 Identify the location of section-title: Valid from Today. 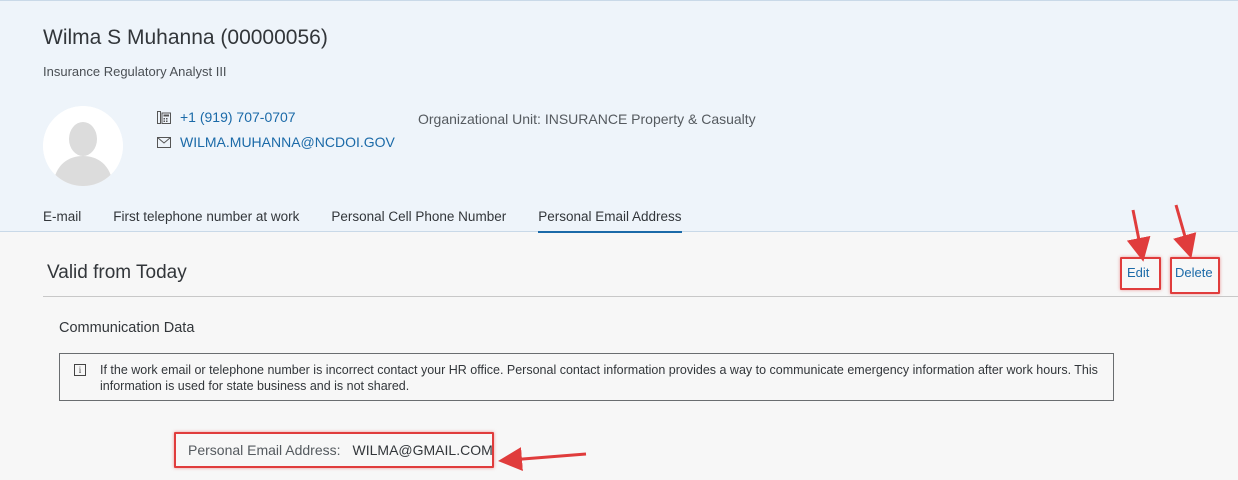
(117, 272).